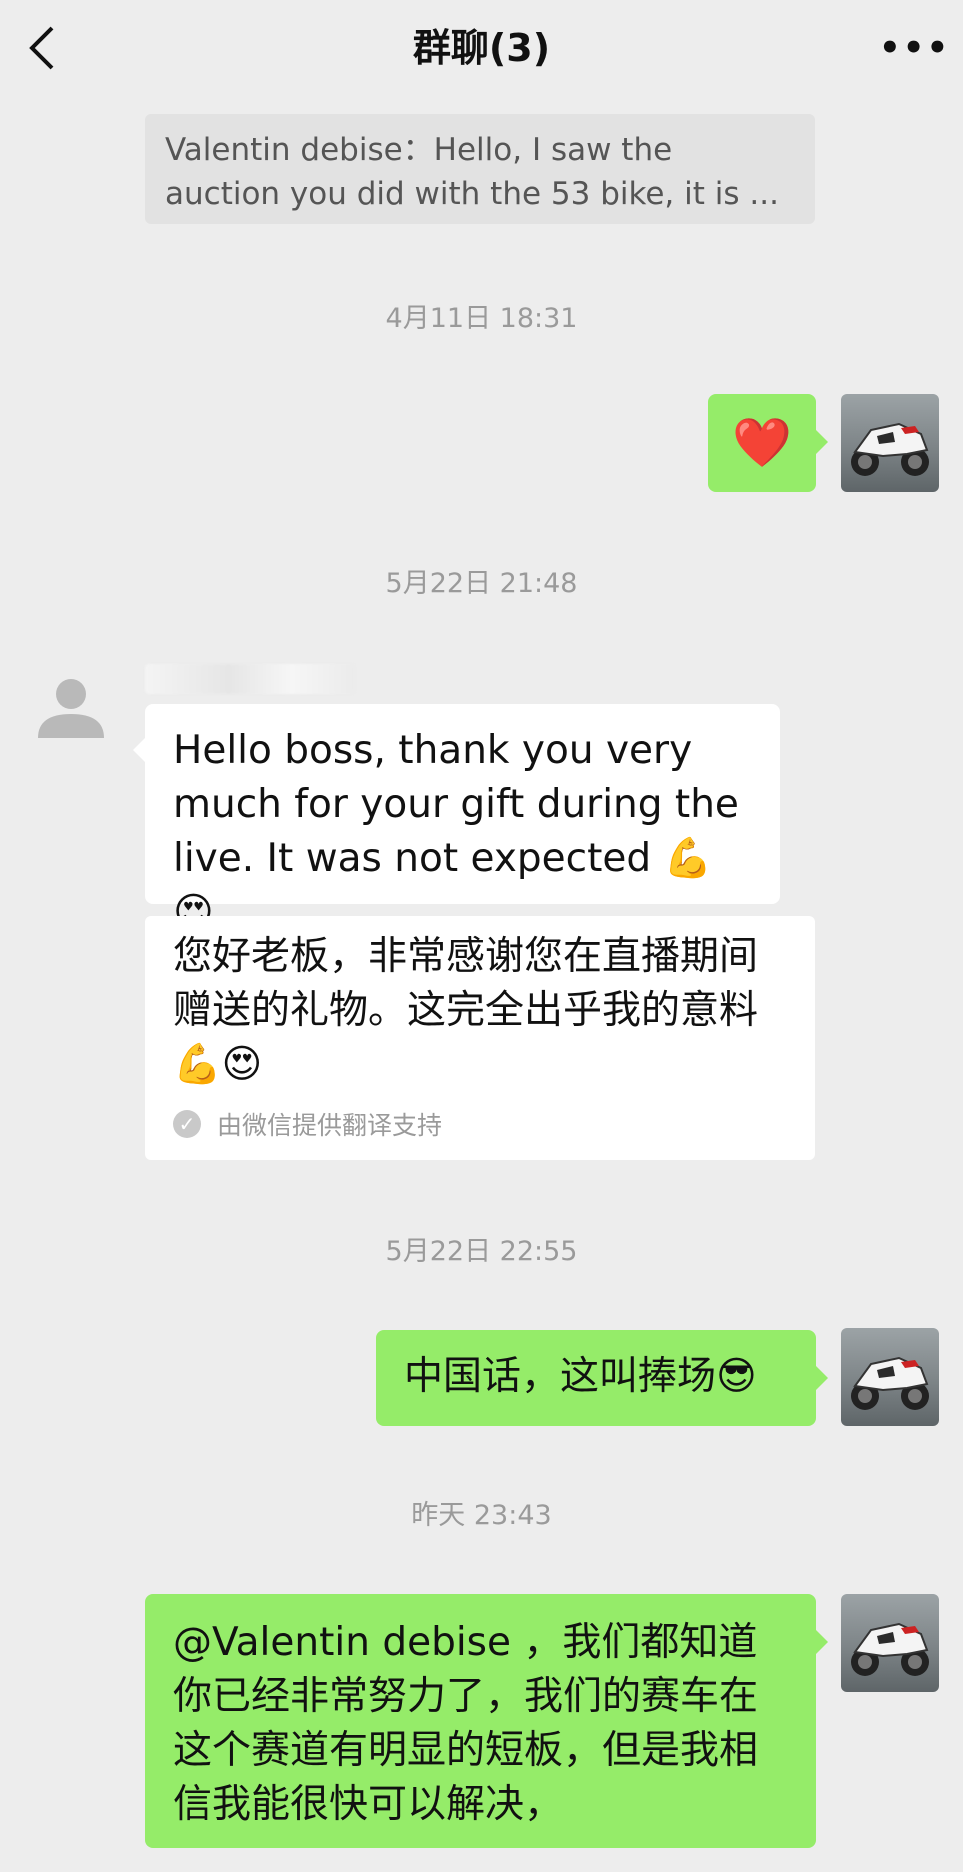 The image size is (963, 1872). Describe the element at coordinates (330, 1125) in the screenshot. I see `translation-note-label: 由微信提供翻译支持` at that location.